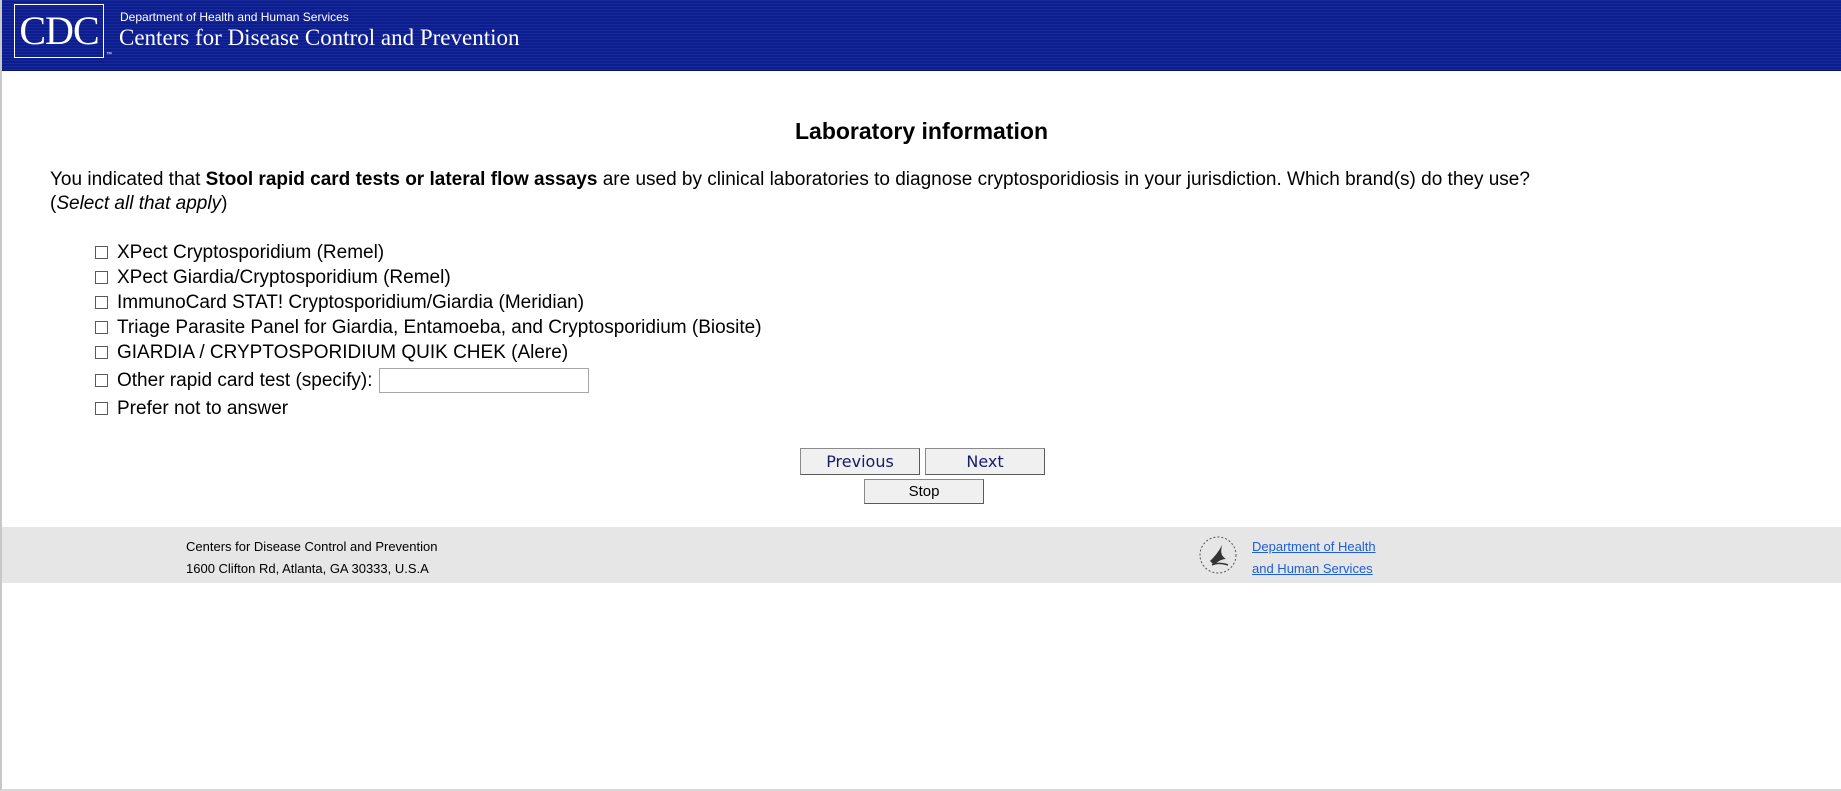 This screenshot has height=791, width=1841. Describe the element at coordinates (109, 55) in the screenshot. I see `trademark-icon: ™` at that location.